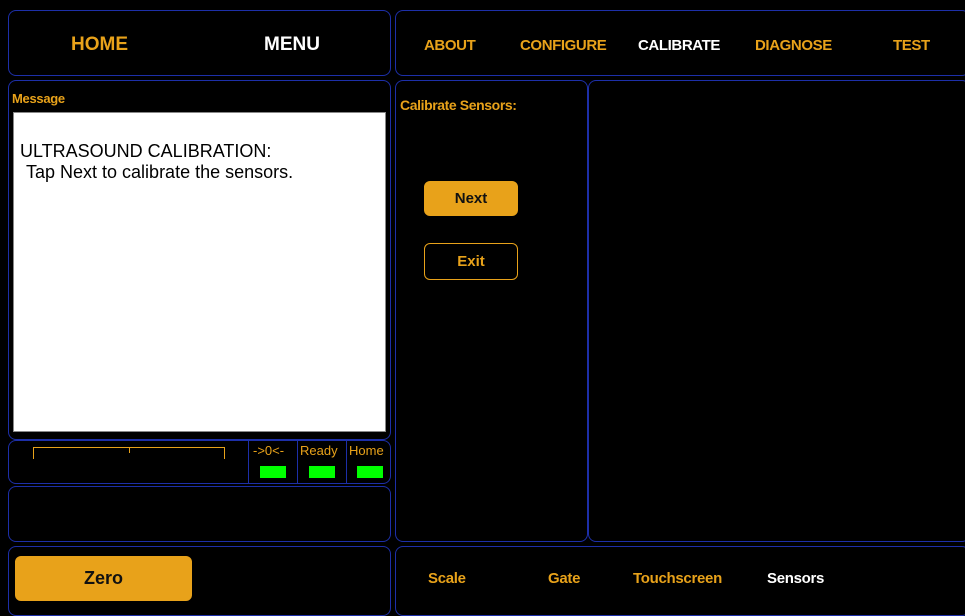 The height and width of the screenshot is (616, 965). What do you see at coordinates (99, 45) in the screenshot?
I see `home-button: HOME` at bounding box center [99, 45].